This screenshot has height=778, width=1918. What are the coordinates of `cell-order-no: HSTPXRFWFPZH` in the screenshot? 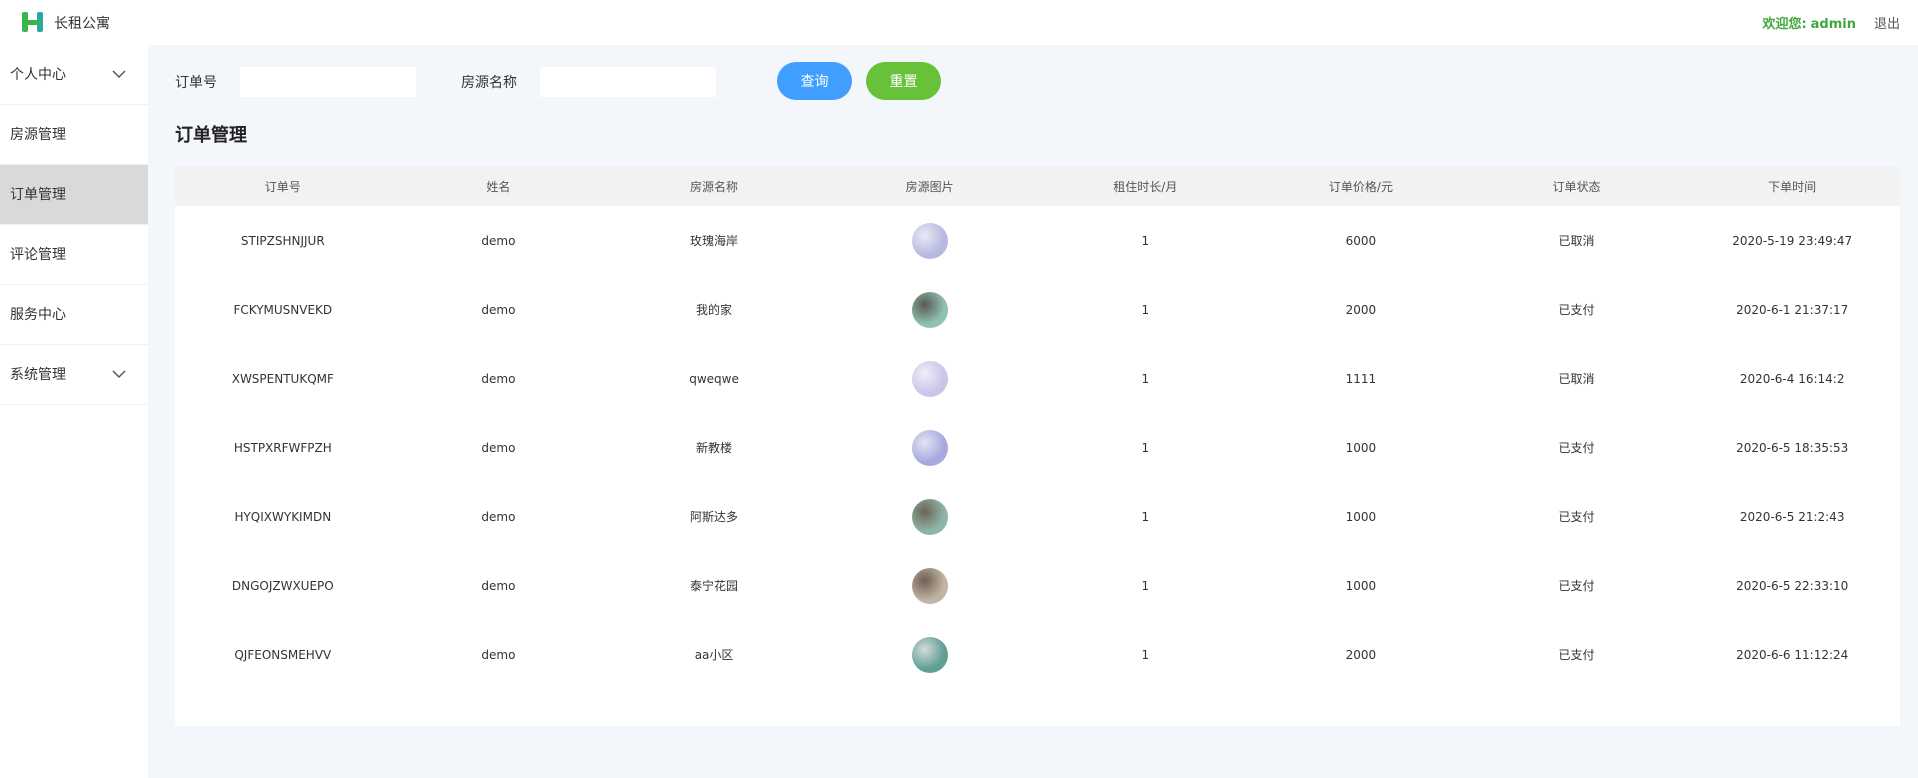 It's located at (282, 447).